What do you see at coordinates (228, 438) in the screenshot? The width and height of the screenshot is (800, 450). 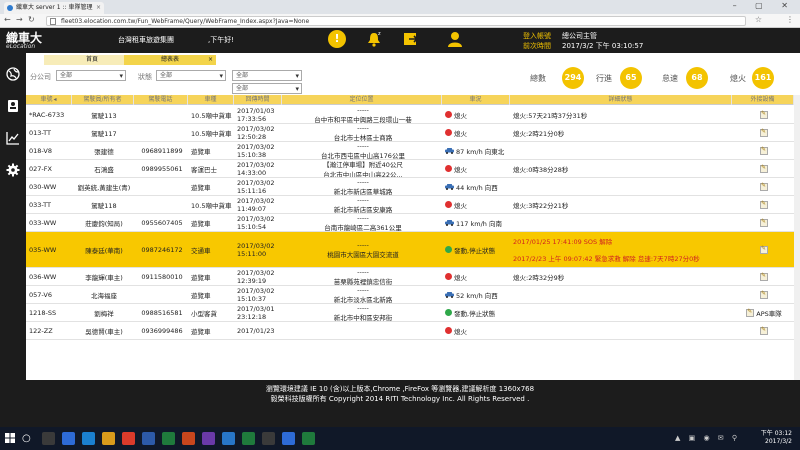 I see `outlook-icon` at bounding box center [228, 438].